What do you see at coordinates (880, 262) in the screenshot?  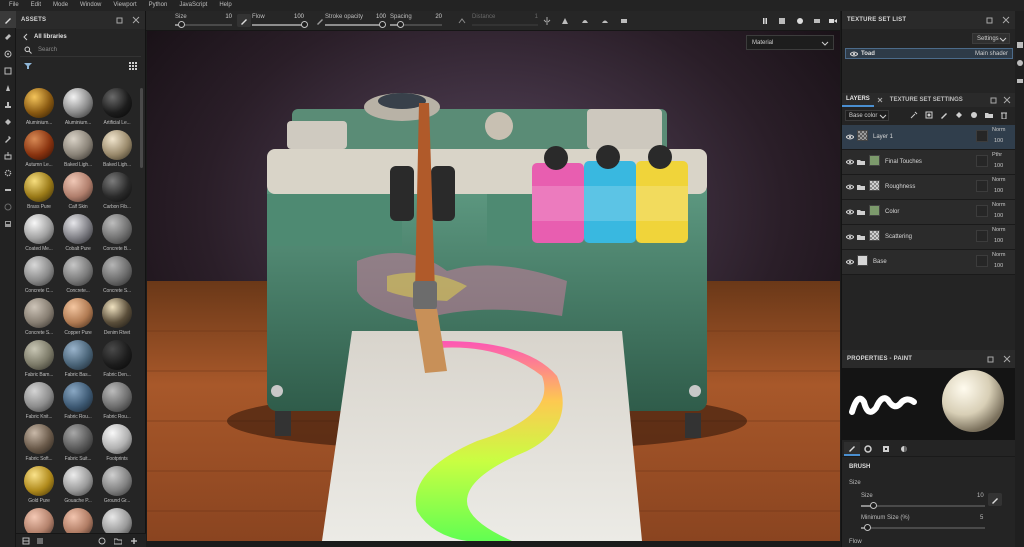 I see `layer-name: Base` at bounding box center [880, 262].